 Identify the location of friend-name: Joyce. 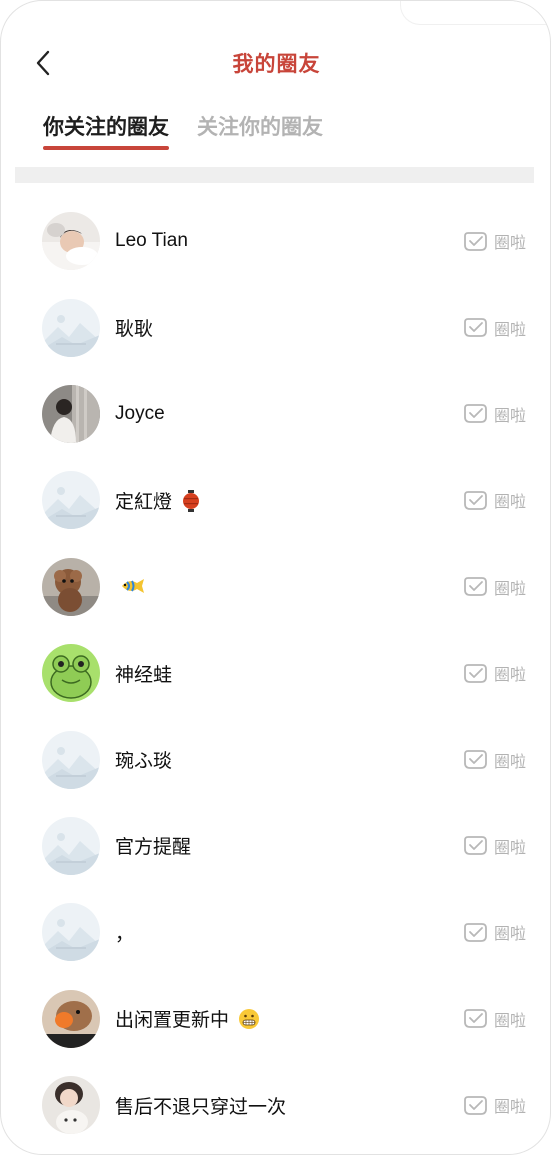
(140, 414).